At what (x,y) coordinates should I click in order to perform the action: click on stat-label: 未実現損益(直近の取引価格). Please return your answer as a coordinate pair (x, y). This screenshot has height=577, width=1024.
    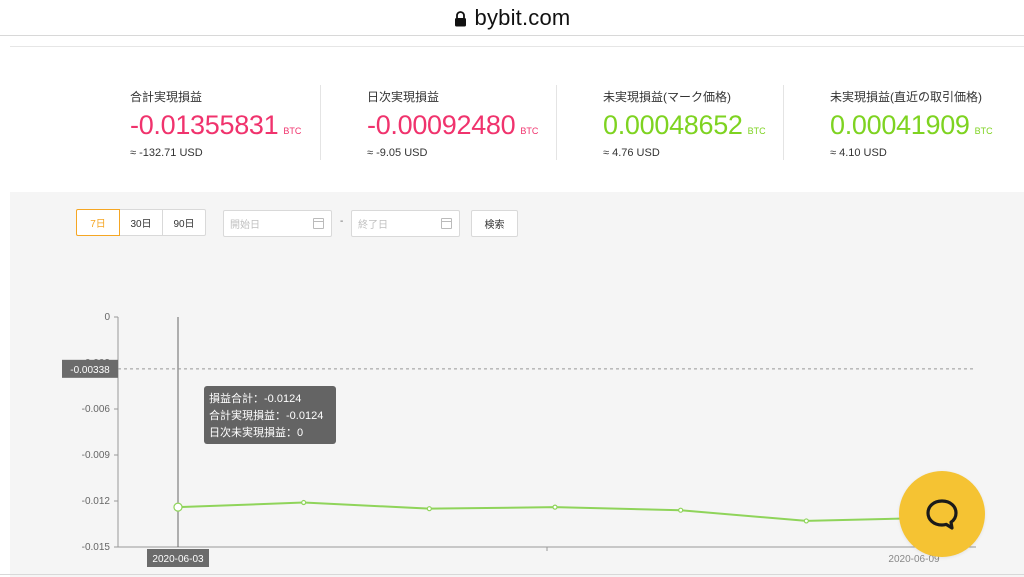
    Looking at the image, I should click on (906, 97).